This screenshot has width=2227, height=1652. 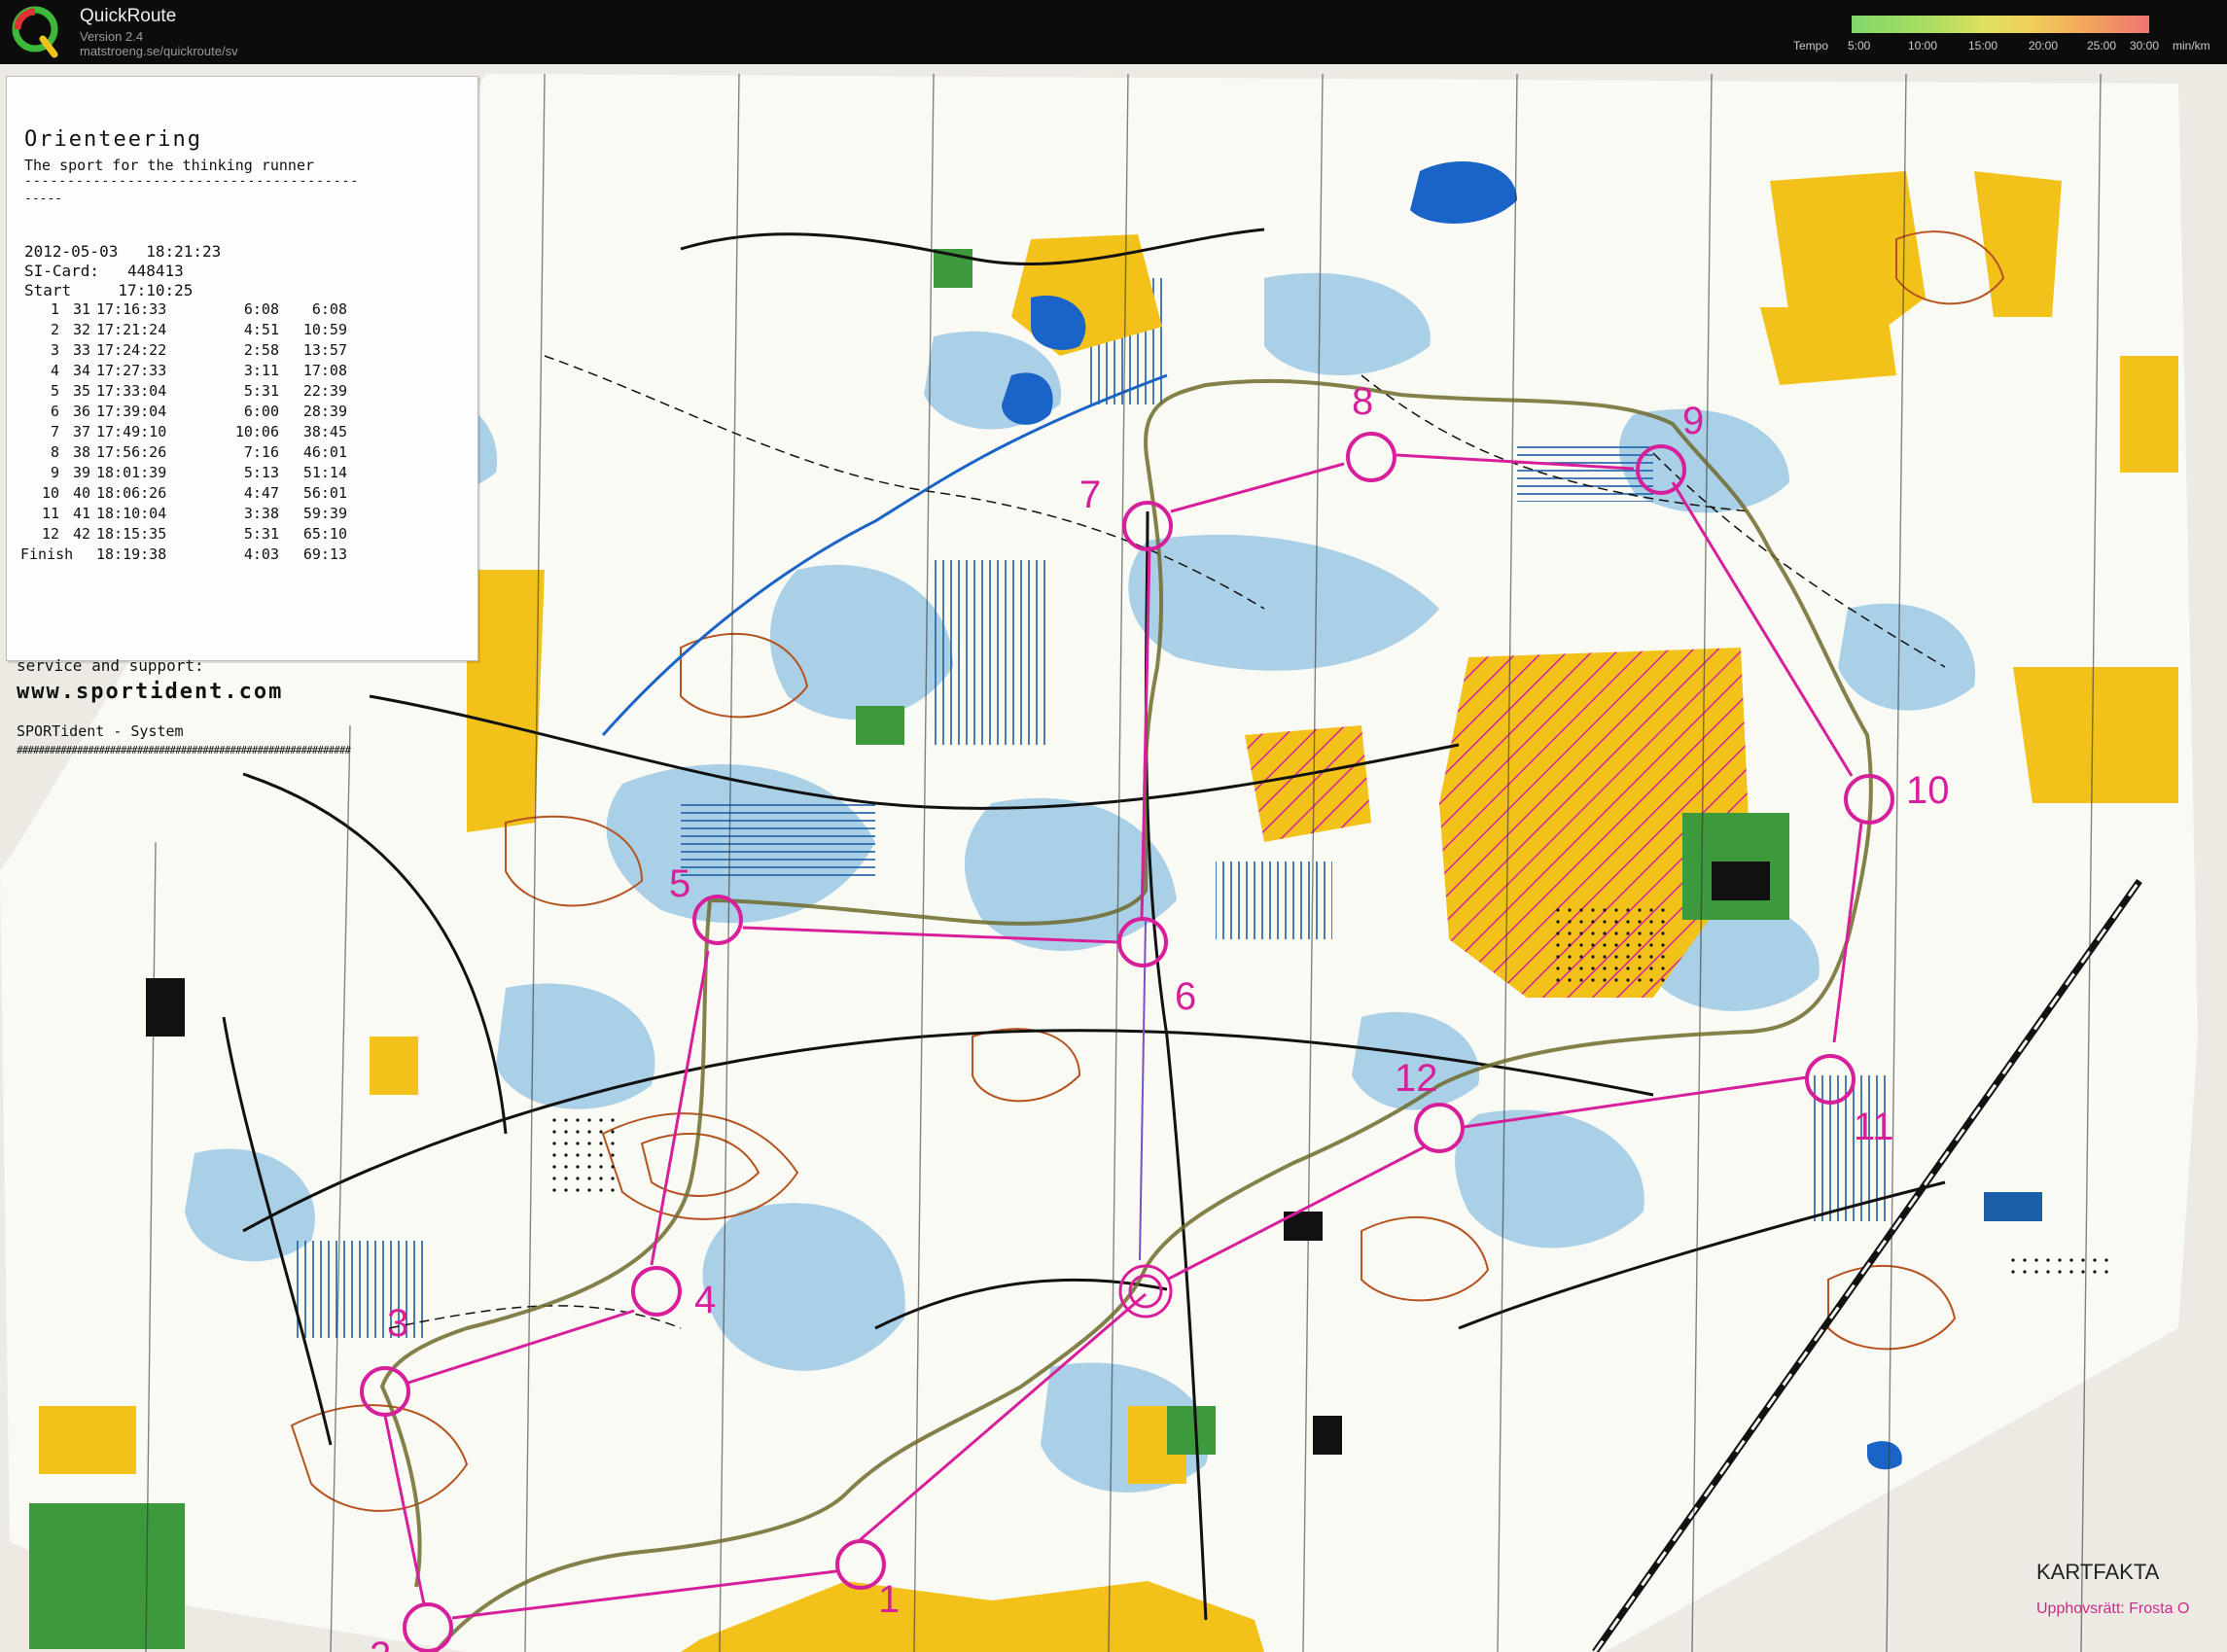 I want to click on split-leg: 6:00, so click(x=261, y=411).